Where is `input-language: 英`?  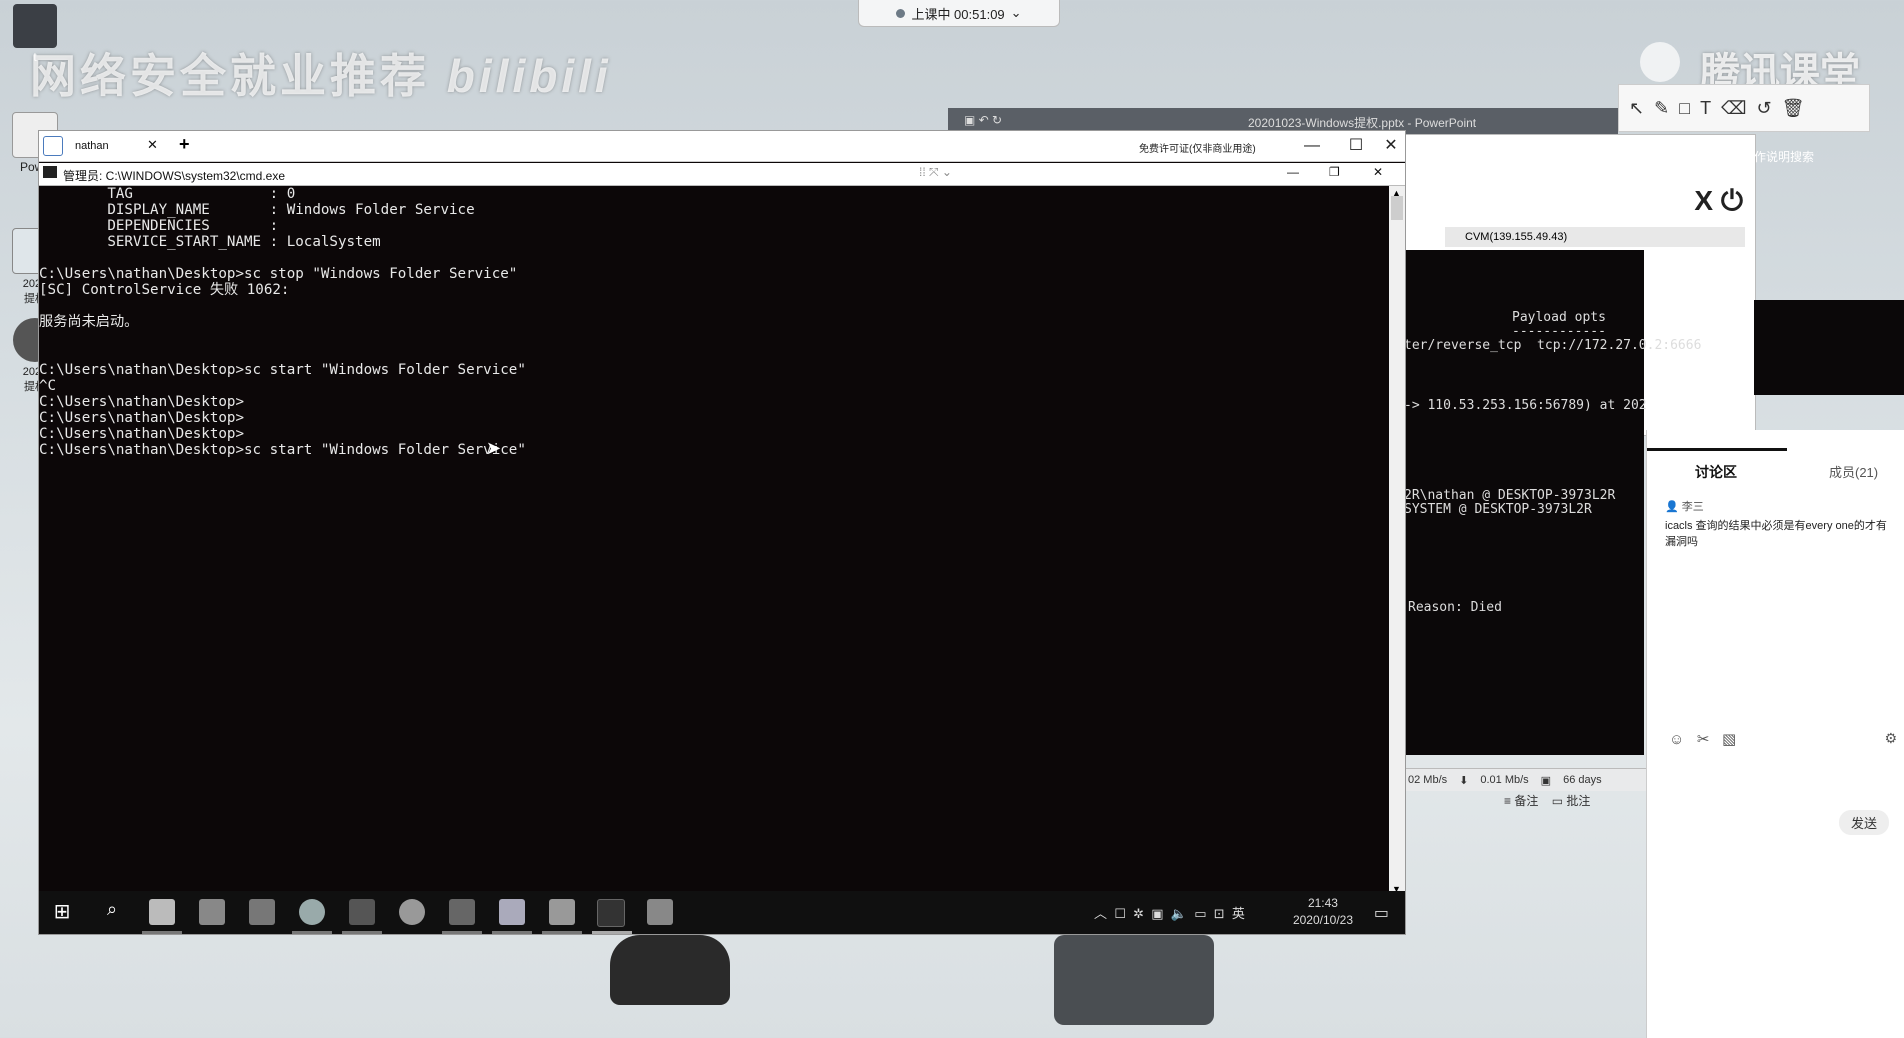 input-language: 英 is located at coordinates (1238, 913).